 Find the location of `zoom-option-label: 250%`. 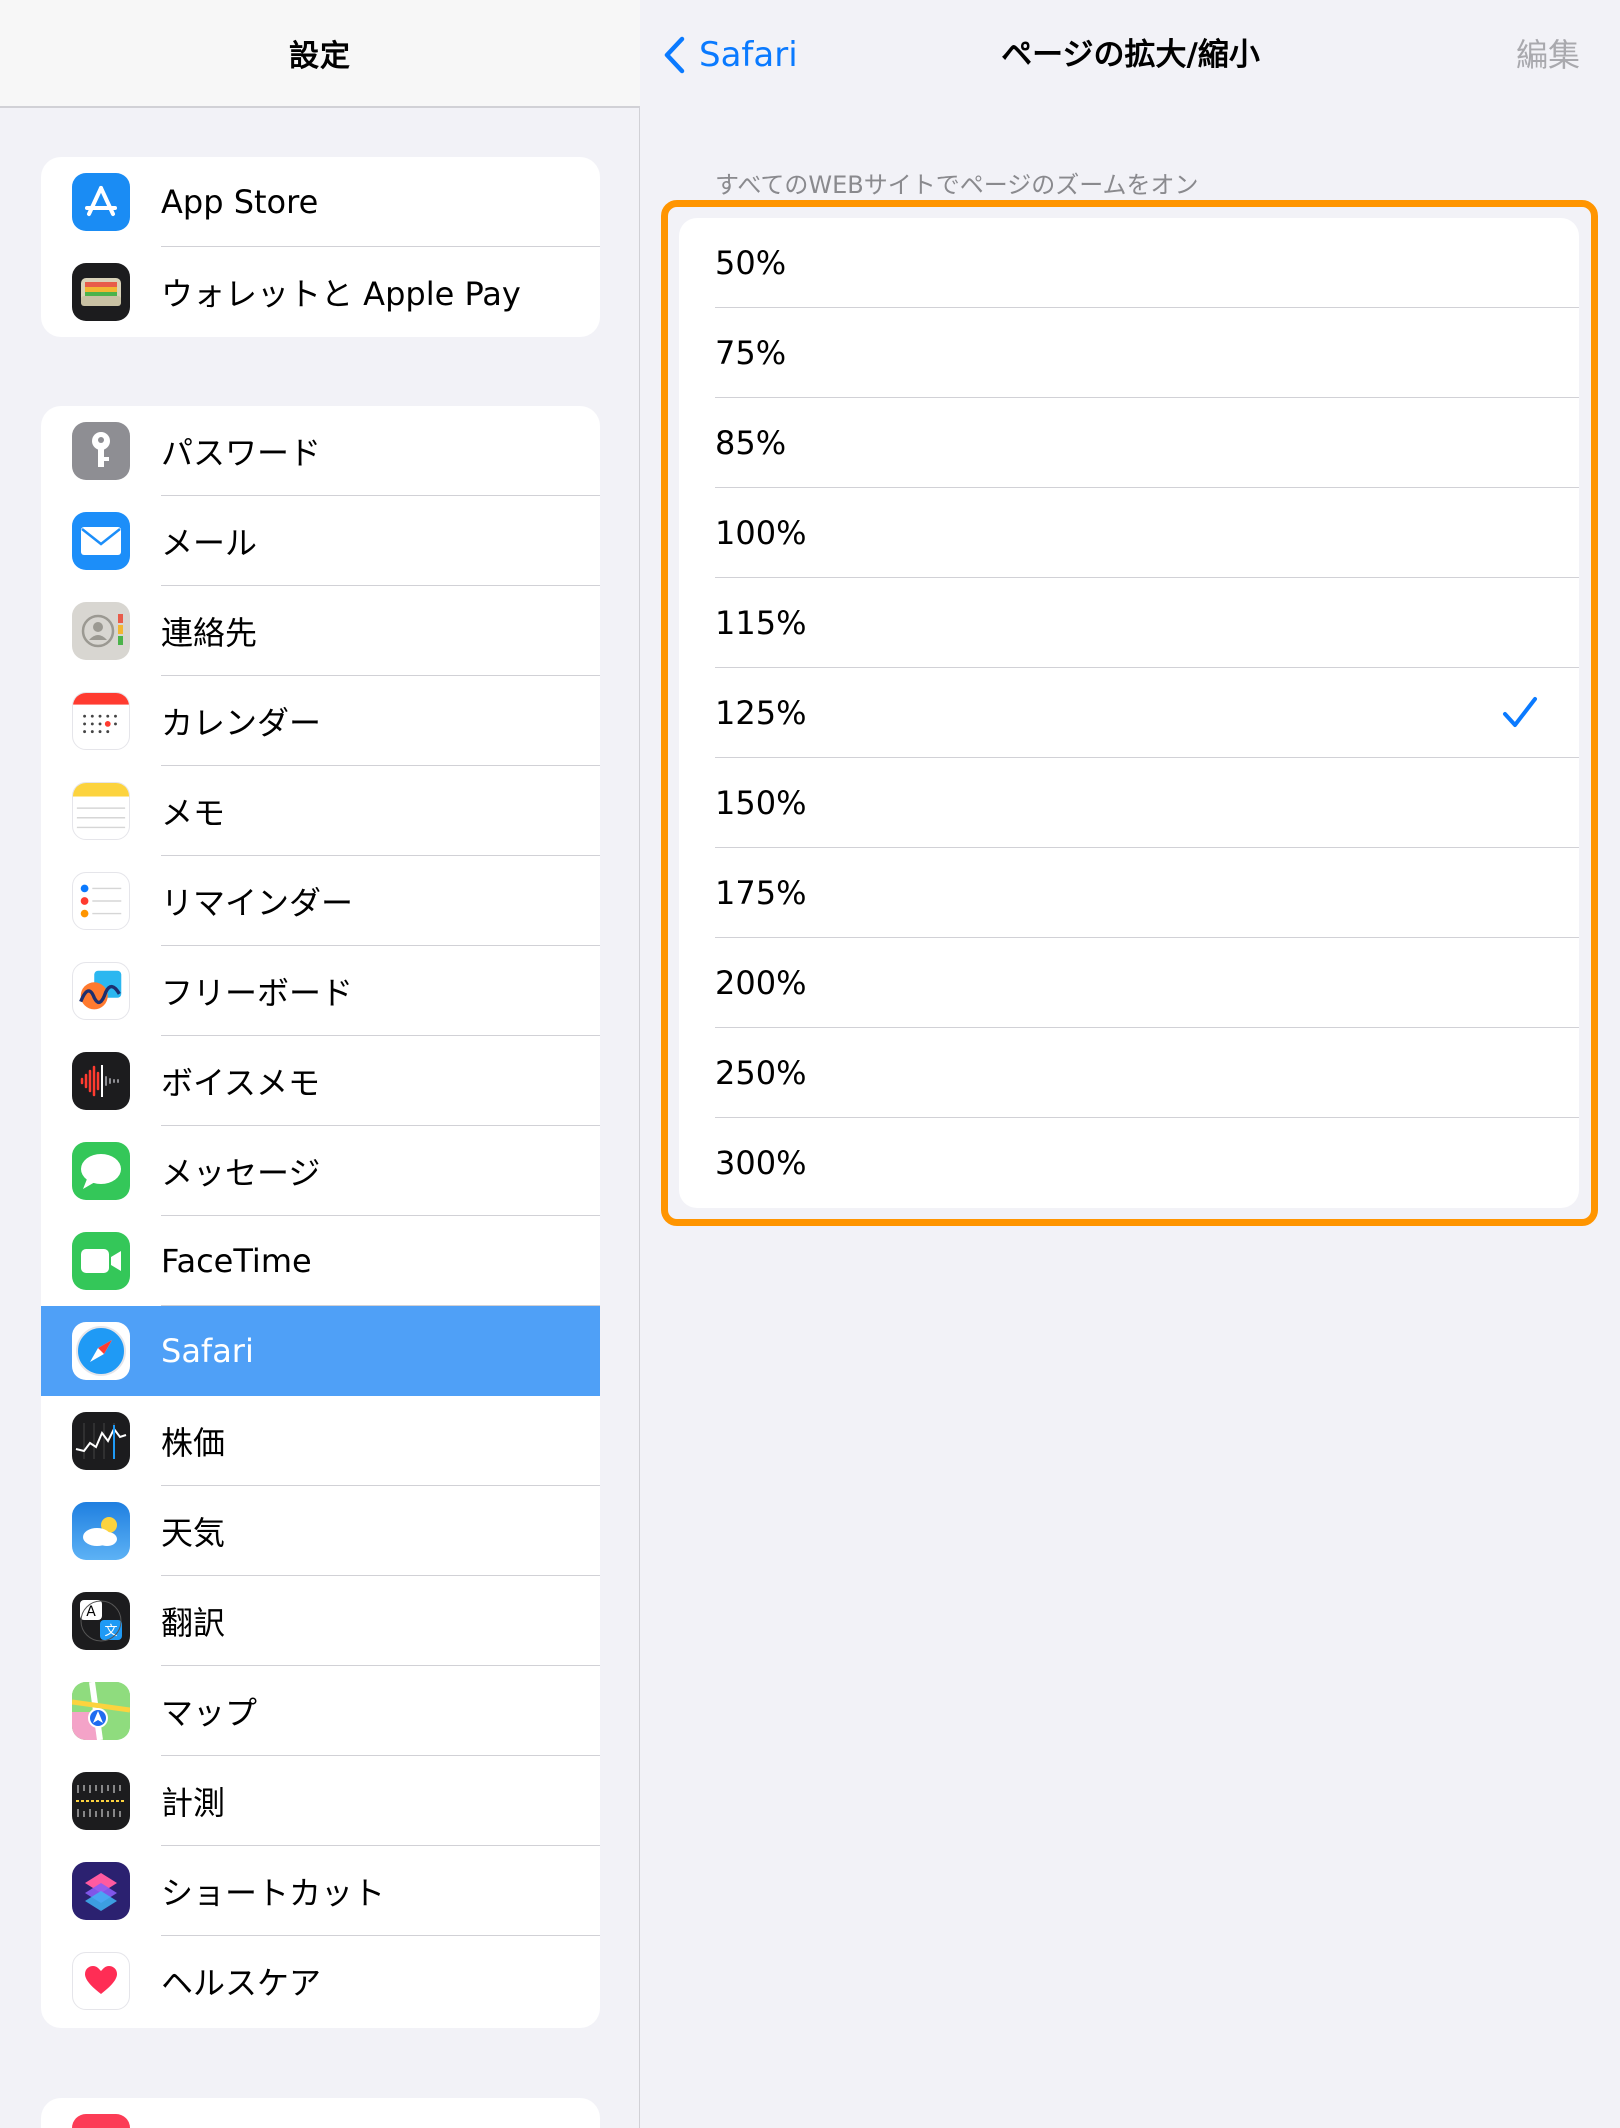

zoom-option-label: 250% is located at coordinates (761, 1073).